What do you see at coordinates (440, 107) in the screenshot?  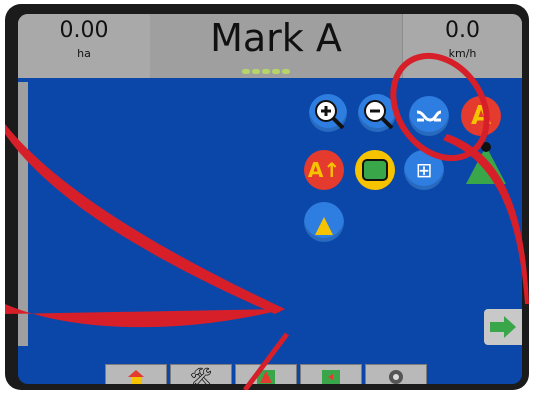 I see `highlight-circle` at bounding box center [440, 107].